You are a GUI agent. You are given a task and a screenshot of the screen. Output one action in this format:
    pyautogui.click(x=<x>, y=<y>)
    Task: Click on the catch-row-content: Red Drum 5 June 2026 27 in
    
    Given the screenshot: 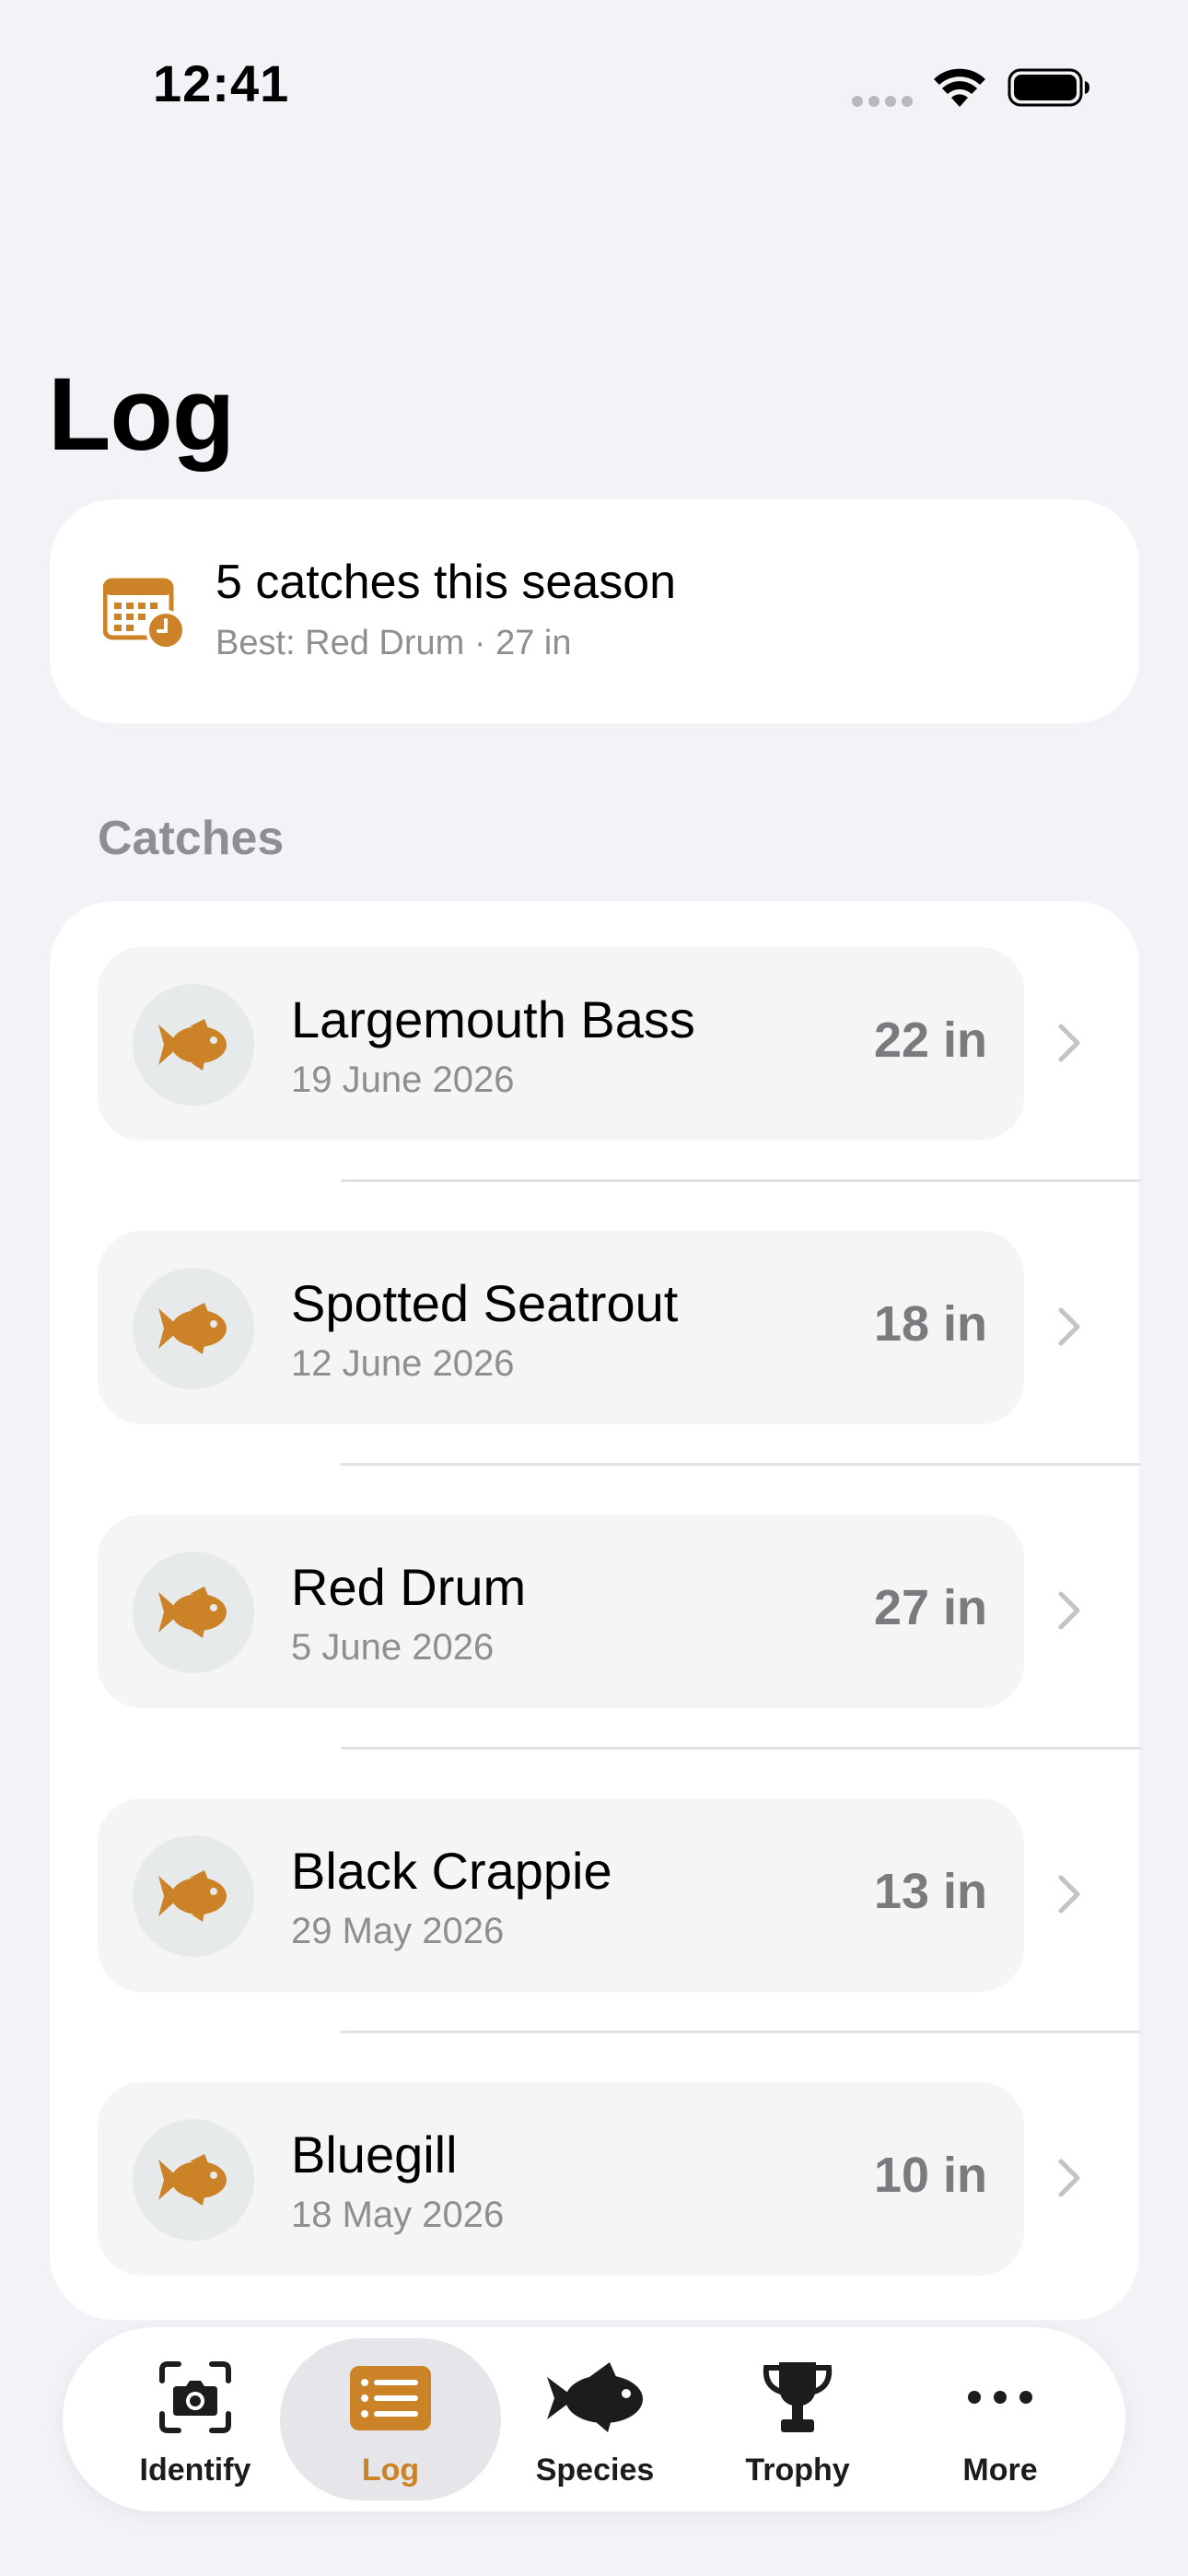 What is the action you would take?
    pyautogui.click(x=561, y=1611)
    